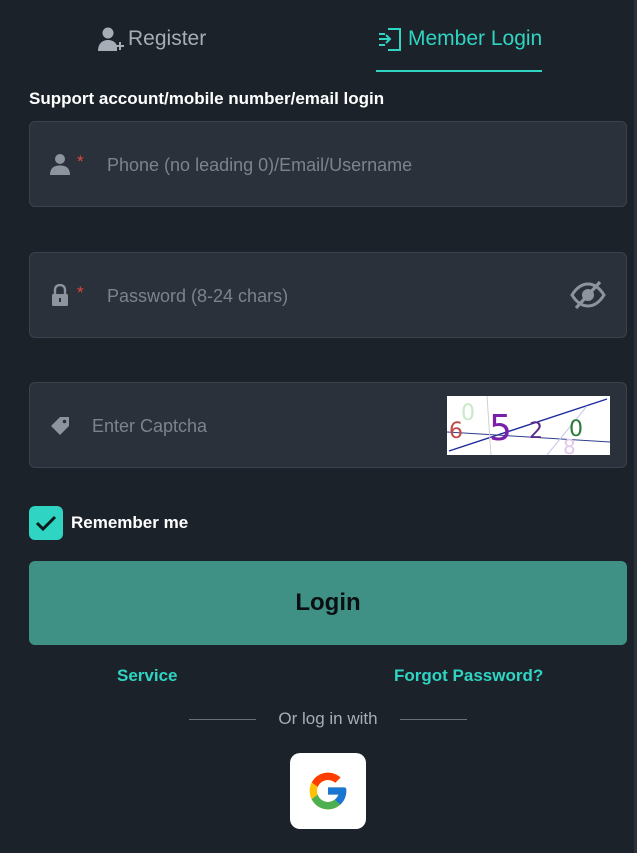 This screenshot has width=637, height=853. Describe the element at coordinates (588, 295) in the screenshot. I see `eye-off-icon` at that location.